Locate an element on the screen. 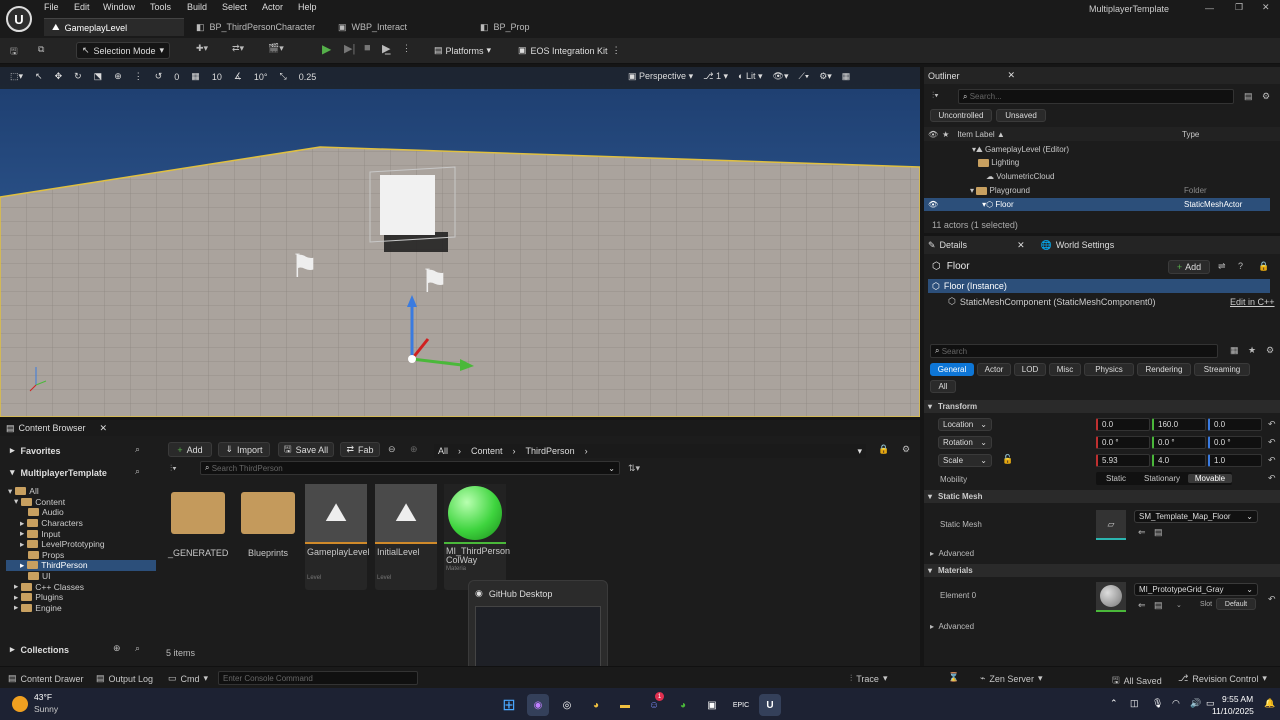 The image size is (1280, 720). tab-content-browser: Content Browser is located at coordinates (52, 428).